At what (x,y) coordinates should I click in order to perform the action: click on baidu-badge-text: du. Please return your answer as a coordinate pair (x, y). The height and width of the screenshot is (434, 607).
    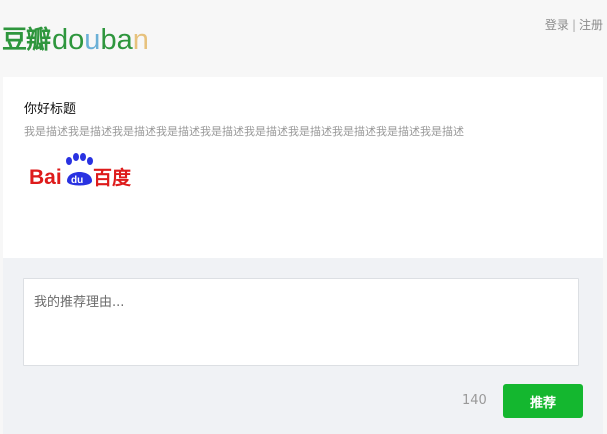
    Looking at the image, I should click on (77, 180).